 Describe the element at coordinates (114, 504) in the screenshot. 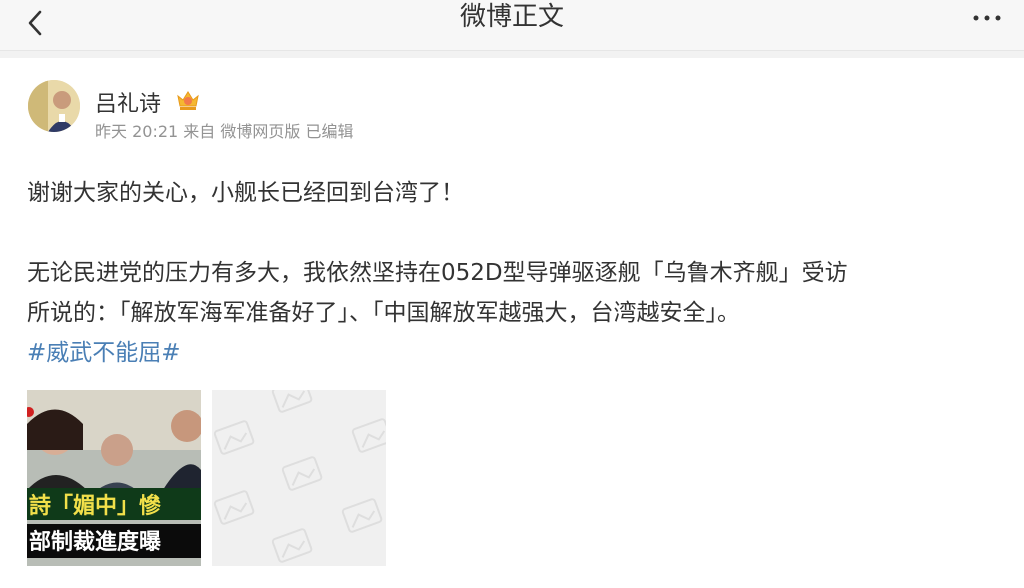

I see `image-caption: 詩「媚中」慘` at that location.